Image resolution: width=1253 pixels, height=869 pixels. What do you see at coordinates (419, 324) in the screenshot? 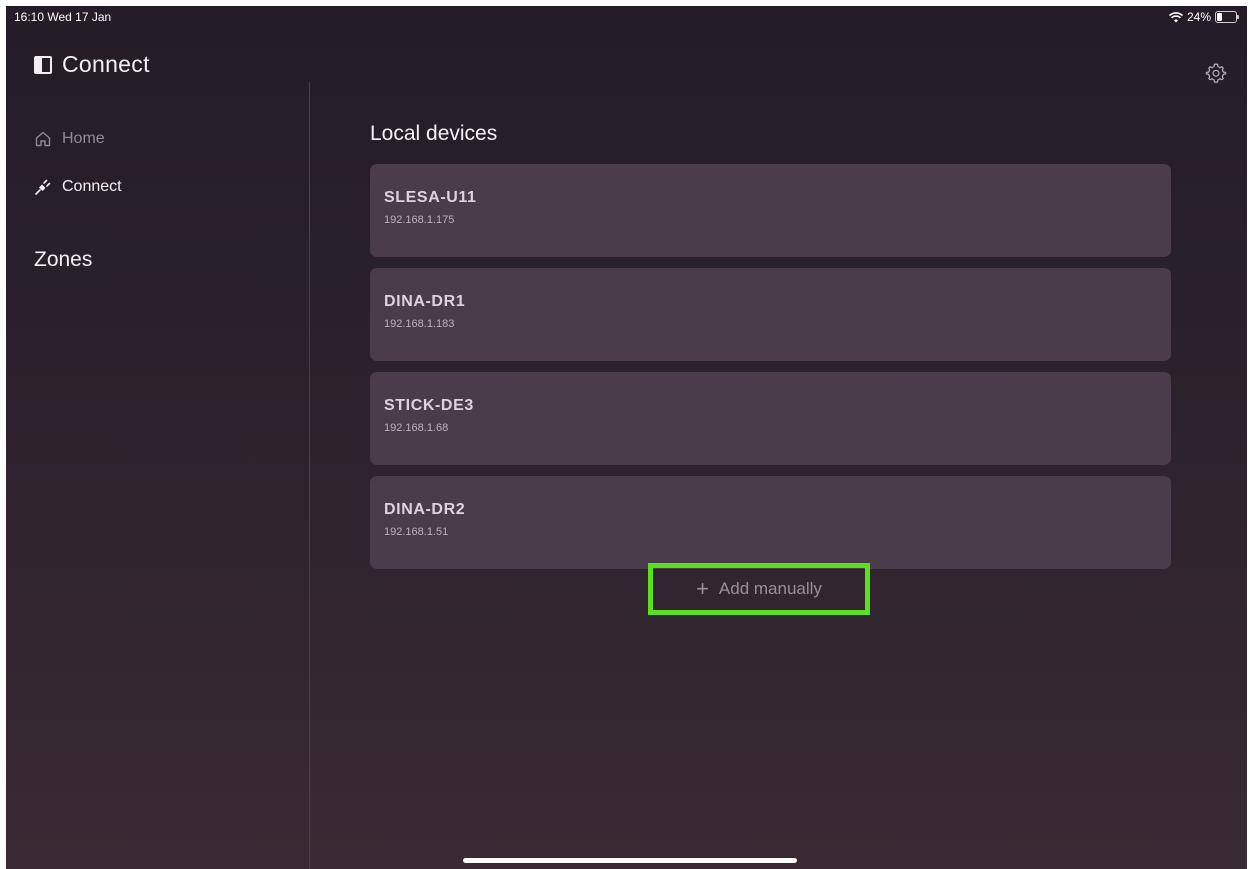
I see `device-ip: 192.168.1.183` at bounding box center [419, 324].